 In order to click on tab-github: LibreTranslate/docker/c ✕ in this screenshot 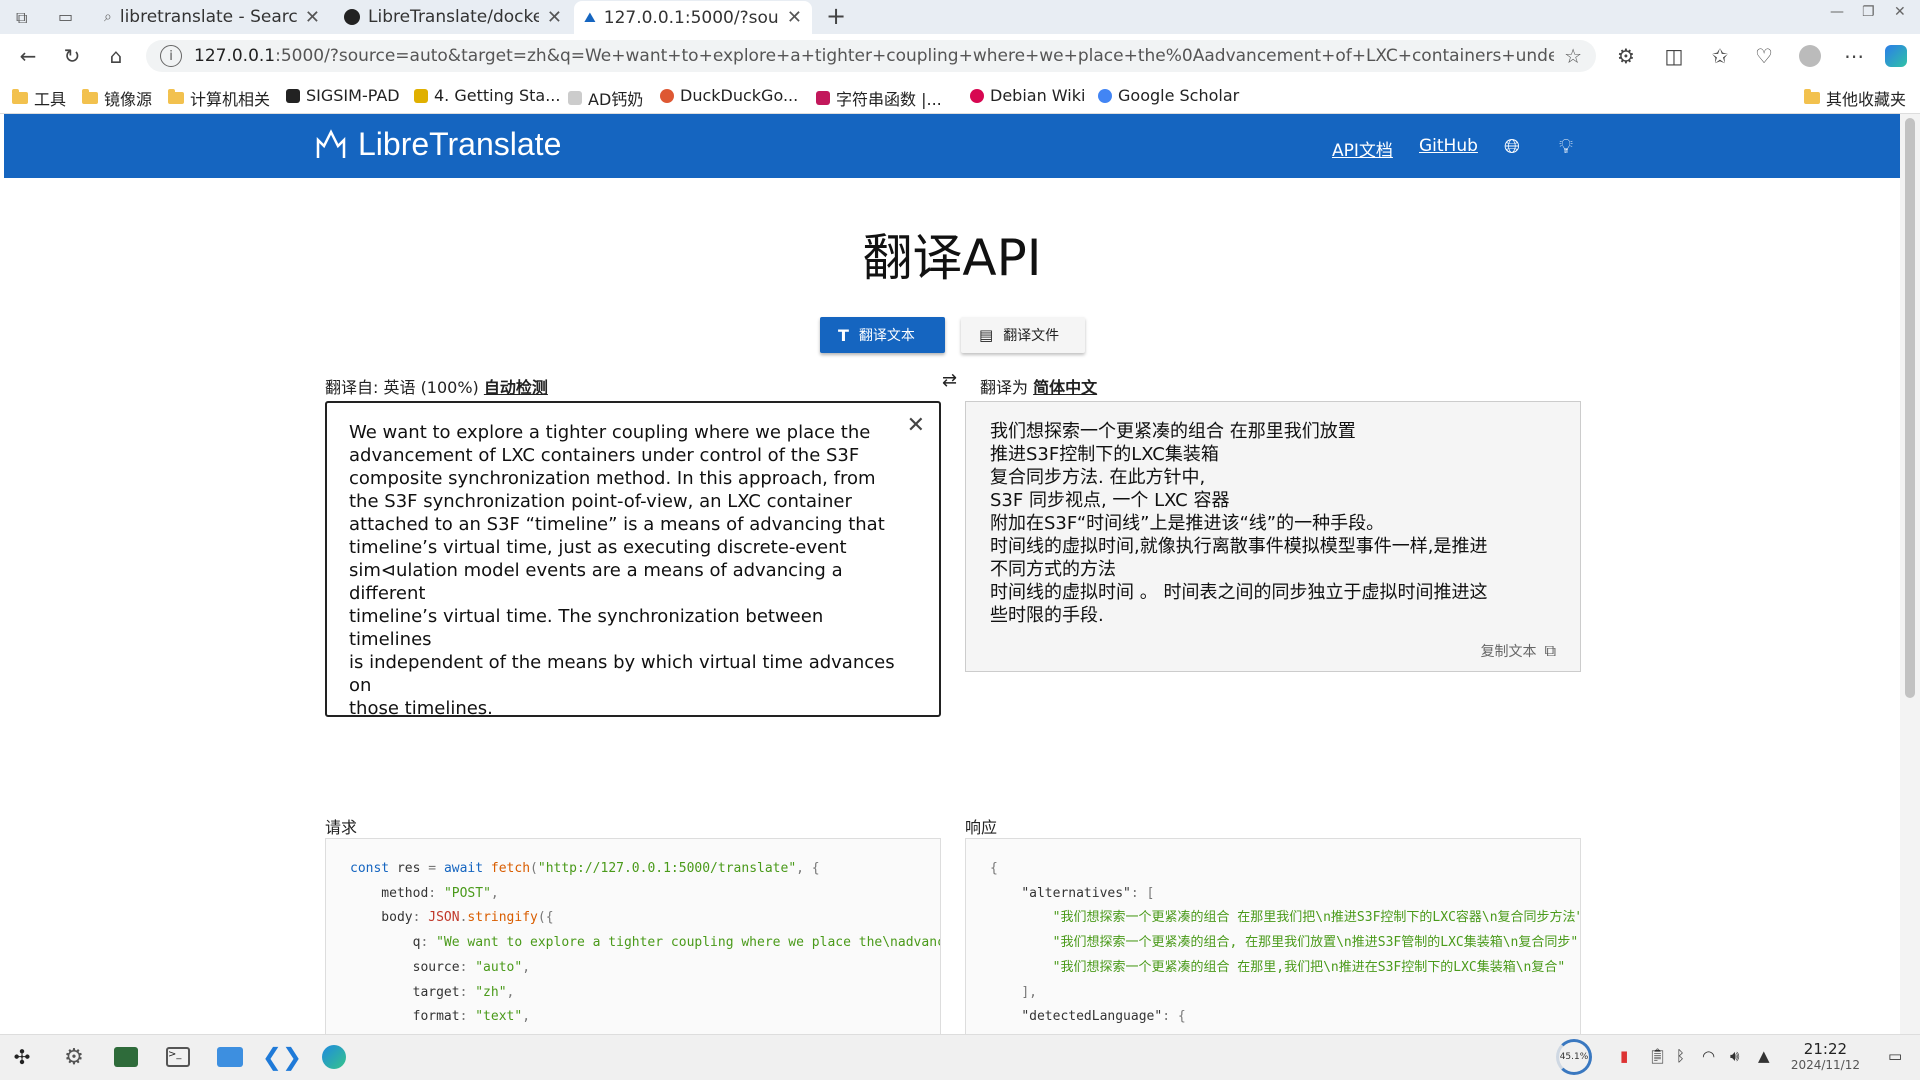, I will do `click(453, 17)`.